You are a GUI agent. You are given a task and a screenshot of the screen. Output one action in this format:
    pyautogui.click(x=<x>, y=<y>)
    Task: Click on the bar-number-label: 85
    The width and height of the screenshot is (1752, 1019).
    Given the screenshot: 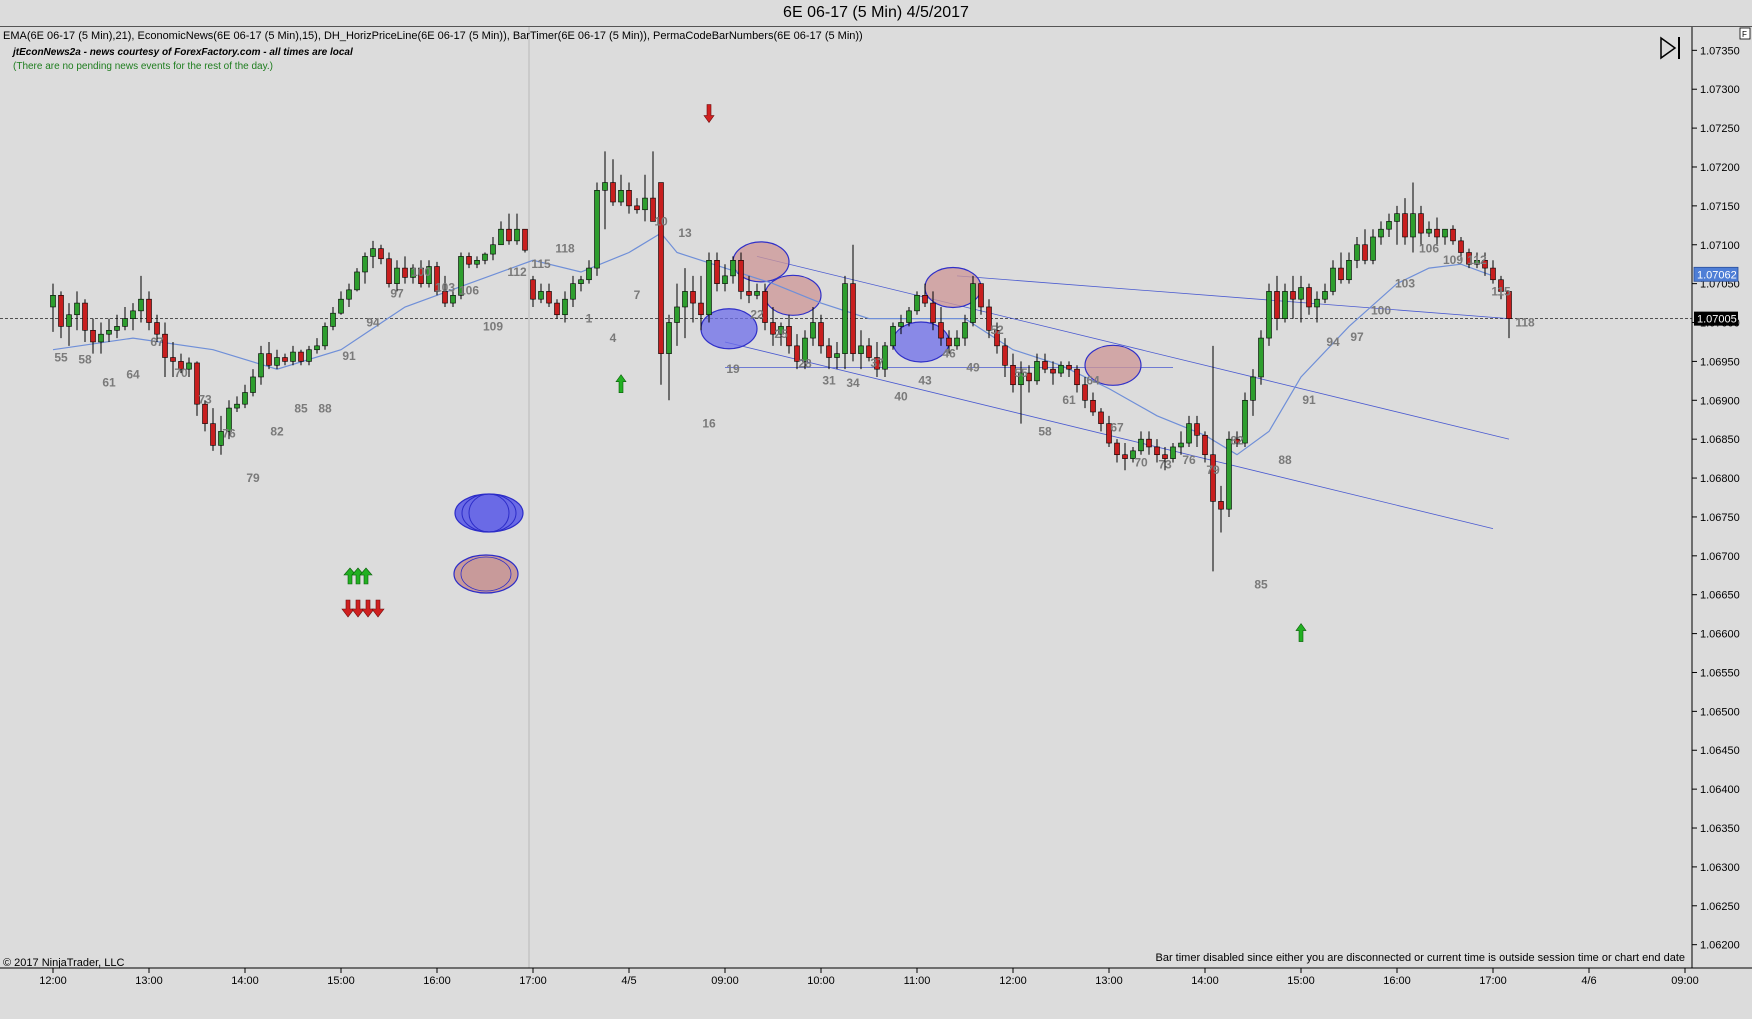 What is the action you would take?
    pyautogui.click(x=301, y=409)
    